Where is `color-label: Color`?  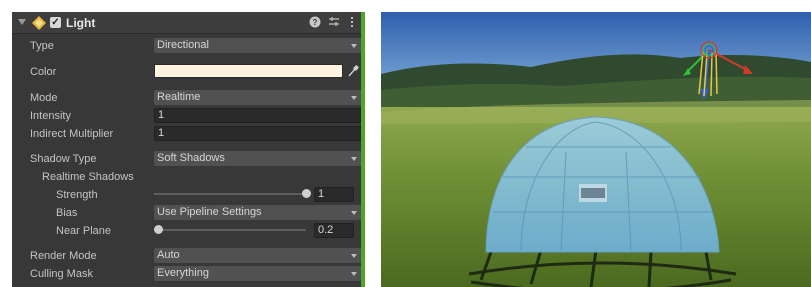 color-label: Color is located at coordinates (43, 72).